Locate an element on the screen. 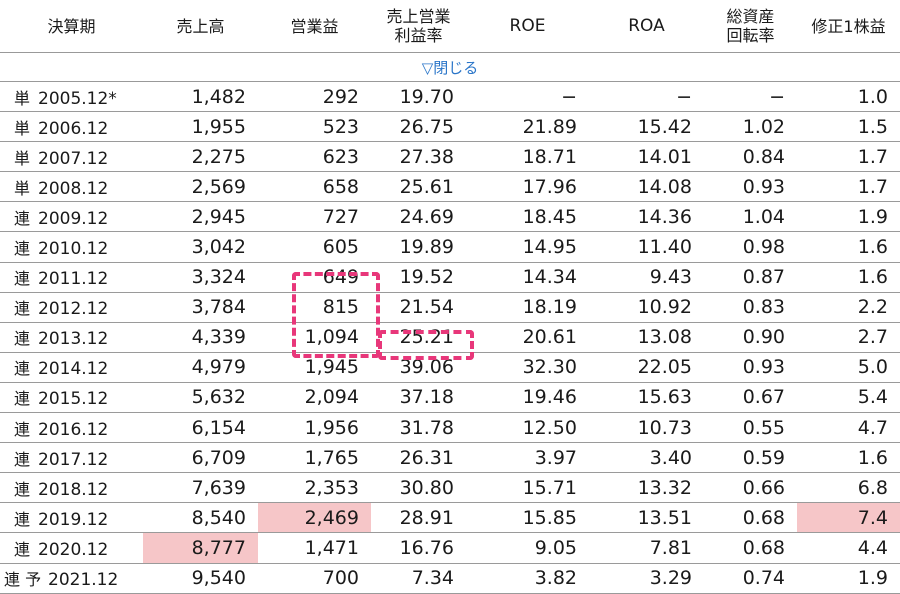 This screenshot has height=594, width=900. asset-turnover-cell: 0.55 is located at coordinates (750, 428).